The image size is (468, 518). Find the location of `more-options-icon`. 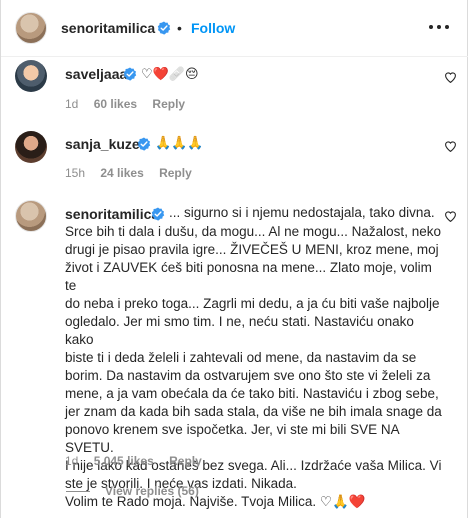

more-options-icon is located at coordinates (439, 27).